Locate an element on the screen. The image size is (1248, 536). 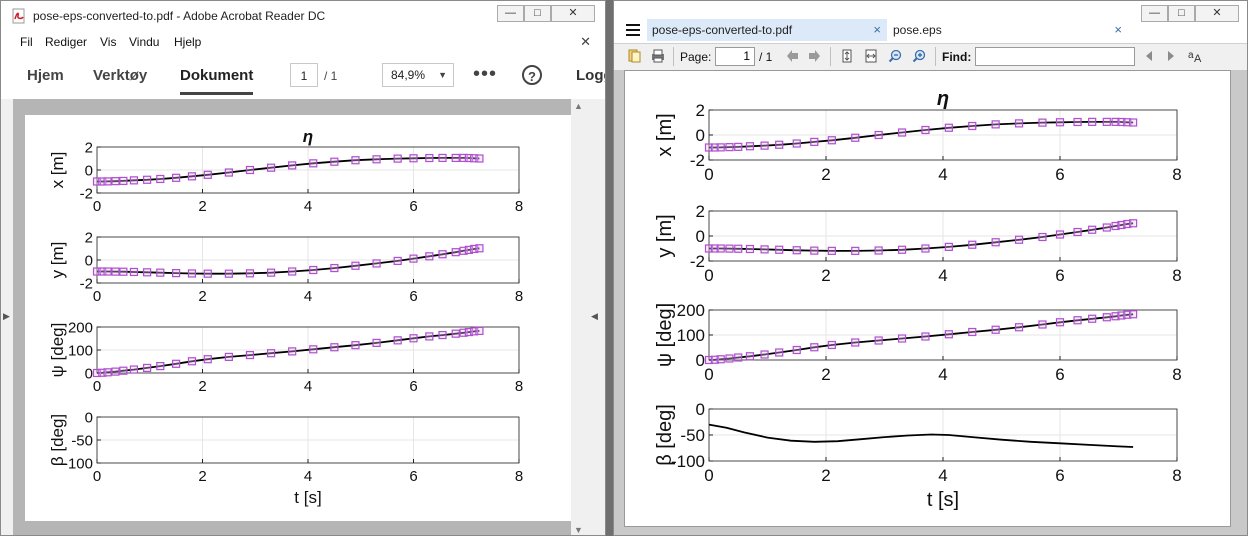
tab-document: Dokument is located at coordinates (217, 81).